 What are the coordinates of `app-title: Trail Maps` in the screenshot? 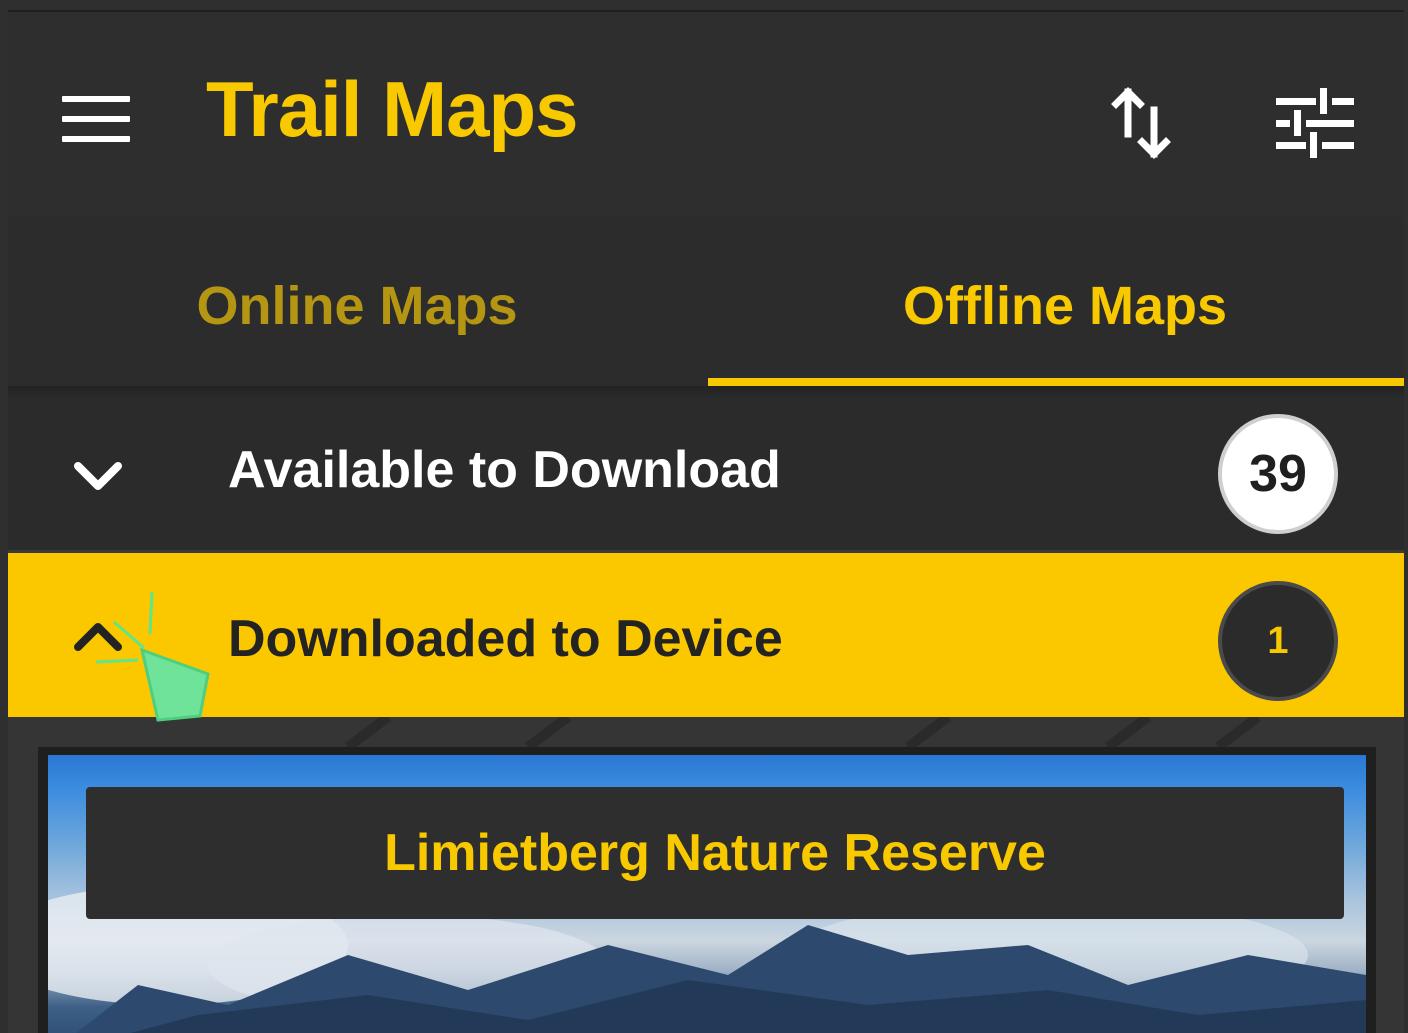 It's located at (392, 109).